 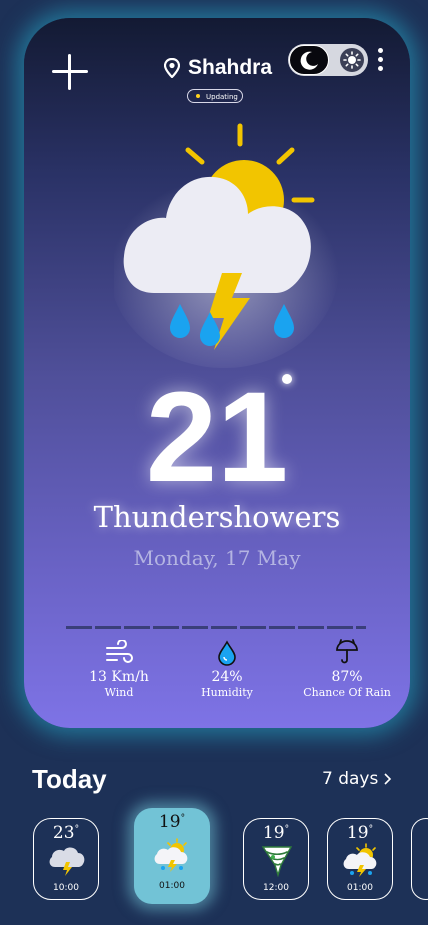 I want to click on seven-days-link: 7 days, so click(x=357, y=779).